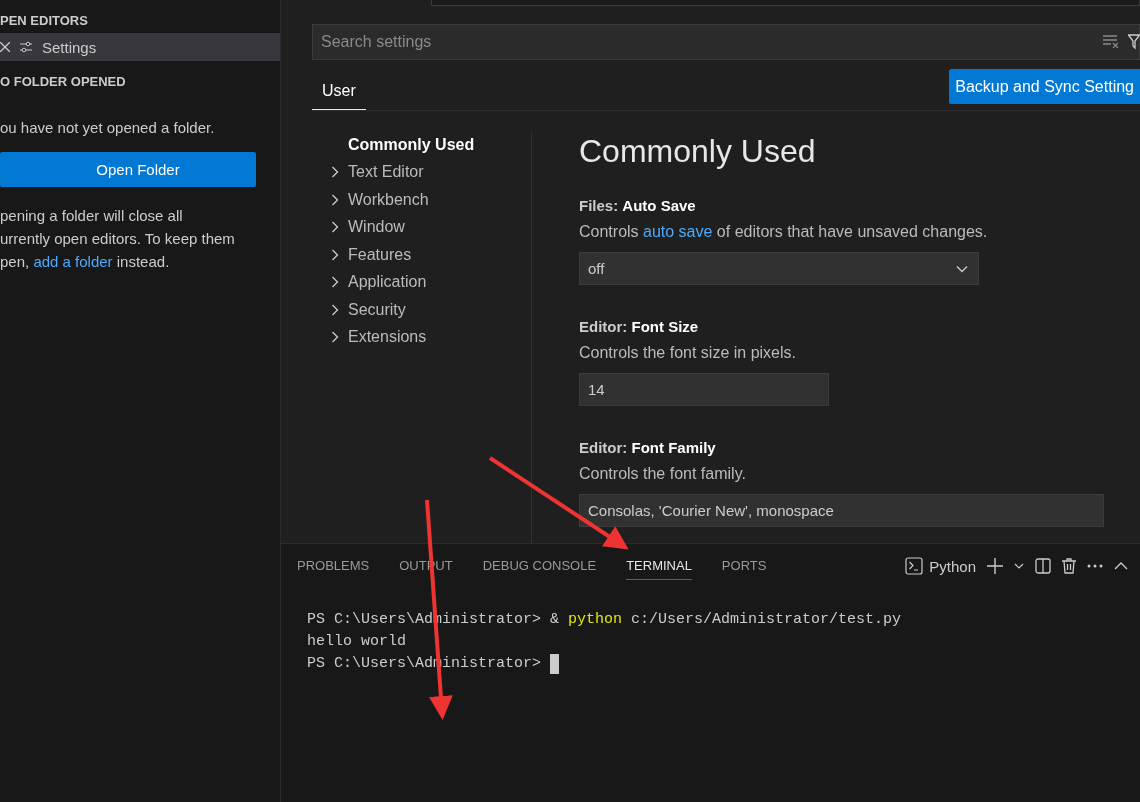 The height and width of the screenshot is (802, 1140). Describe the element at coordinates (388, 199) in the screenshot. I see `tree-label: Workbench` at that location.